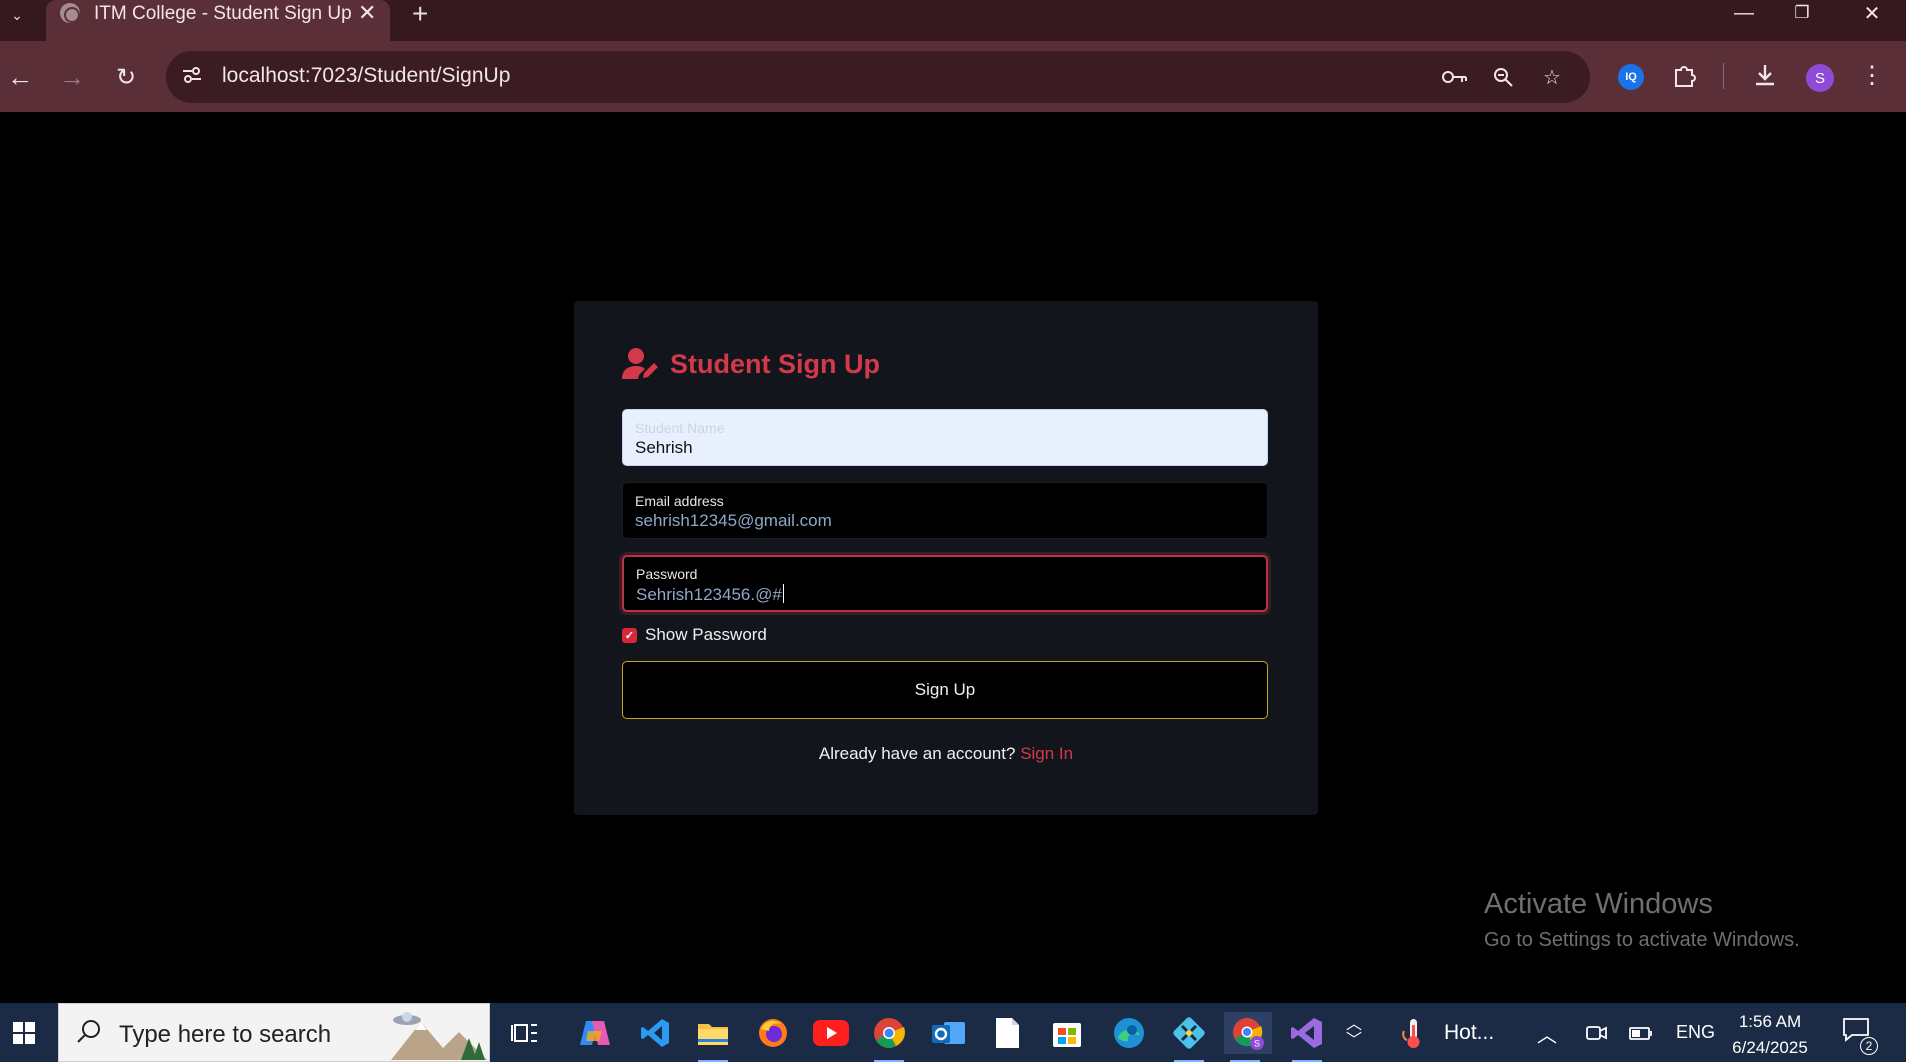 The width and height of the screenshot is (1906, 1062). I want to click on chrome-profile-icon: S, so click(1248, 1037).